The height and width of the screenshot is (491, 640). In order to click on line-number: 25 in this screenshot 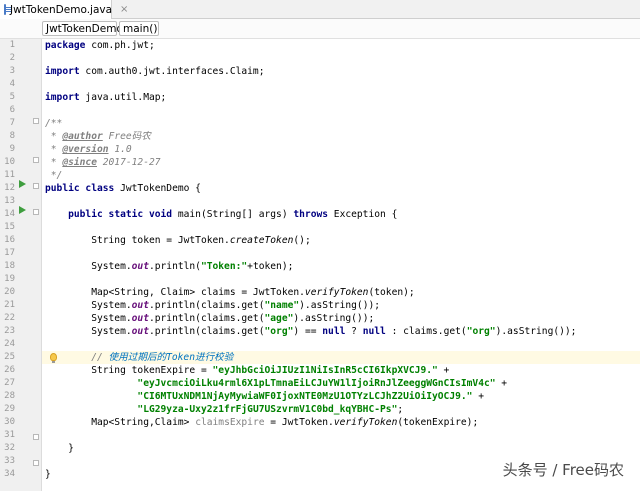, I will do `click(9, 357)`.